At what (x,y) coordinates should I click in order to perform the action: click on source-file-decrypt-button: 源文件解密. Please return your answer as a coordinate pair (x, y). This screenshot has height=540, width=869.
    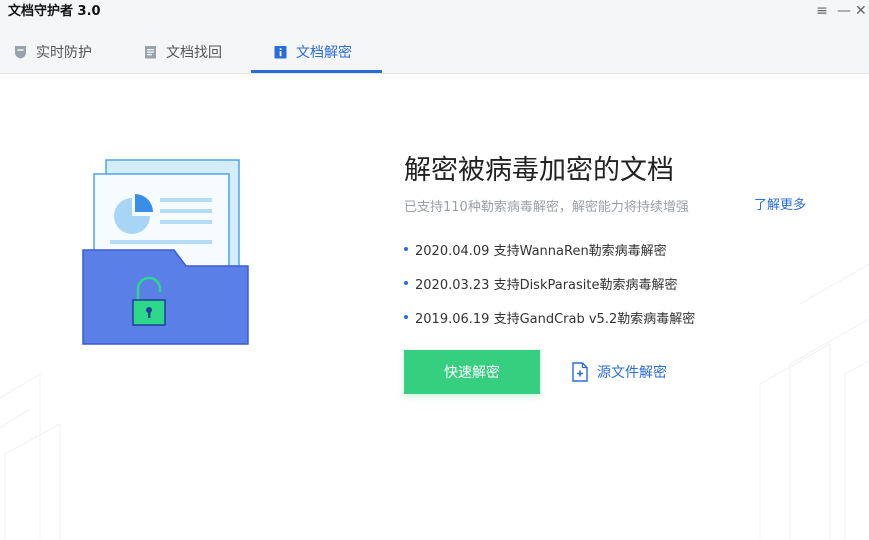
    Looking at the image, I should click on (619, 372).